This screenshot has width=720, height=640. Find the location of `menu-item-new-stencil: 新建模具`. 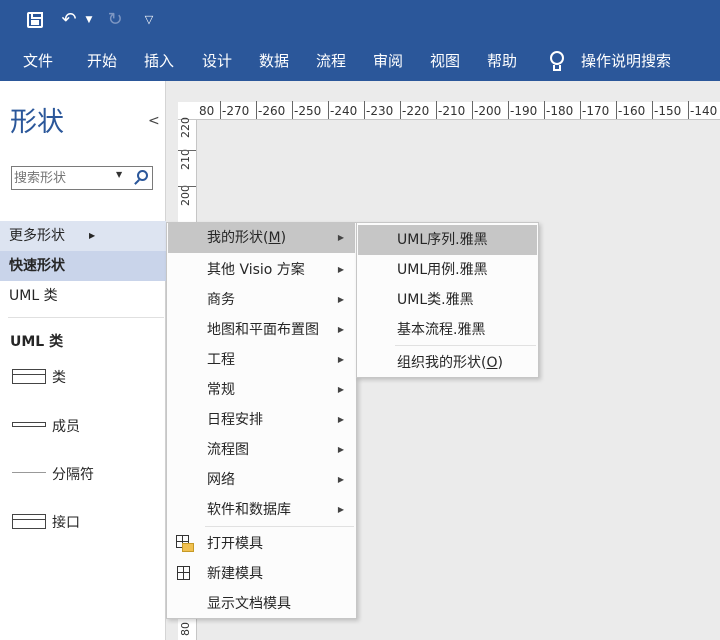

menu-item-new-stencil: 新建模具 is located at coordinates (261, 574).